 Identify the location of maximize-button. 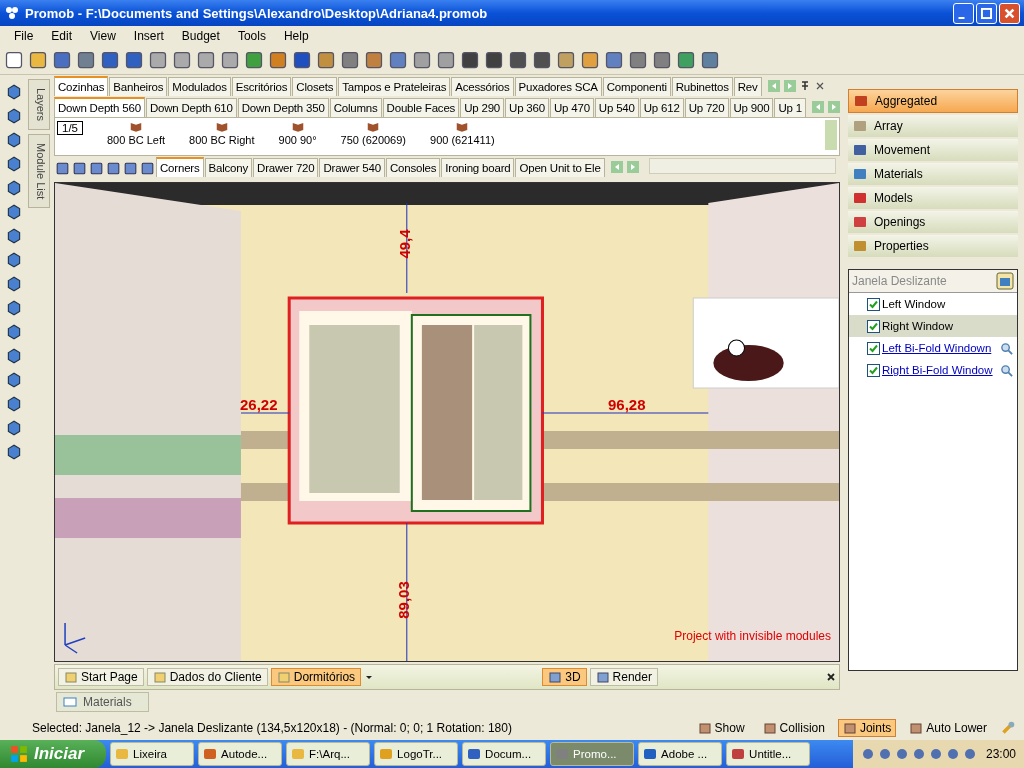
(986, 13).